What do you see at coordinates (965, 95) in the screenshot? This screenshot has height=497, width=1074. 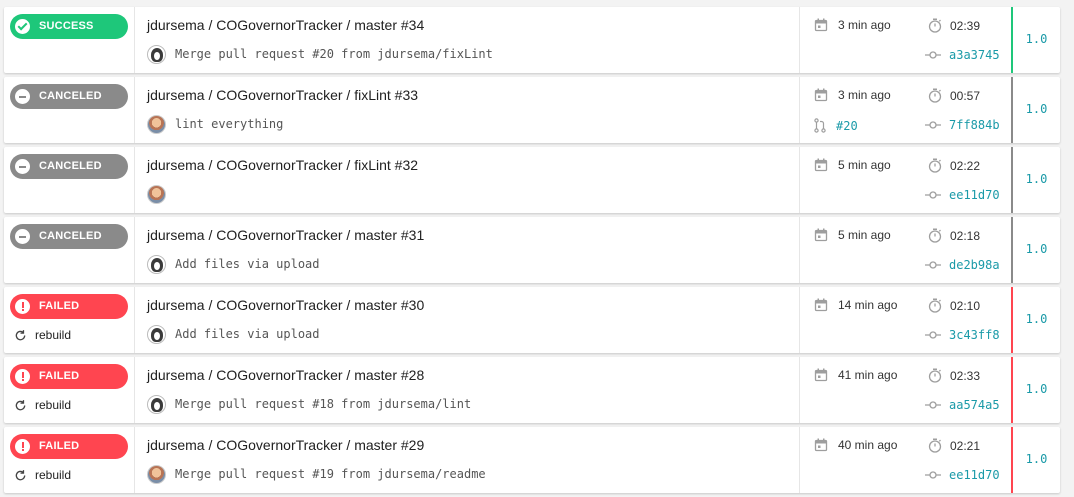 I see `duration: 00:57` at bounding box center [965, 95].